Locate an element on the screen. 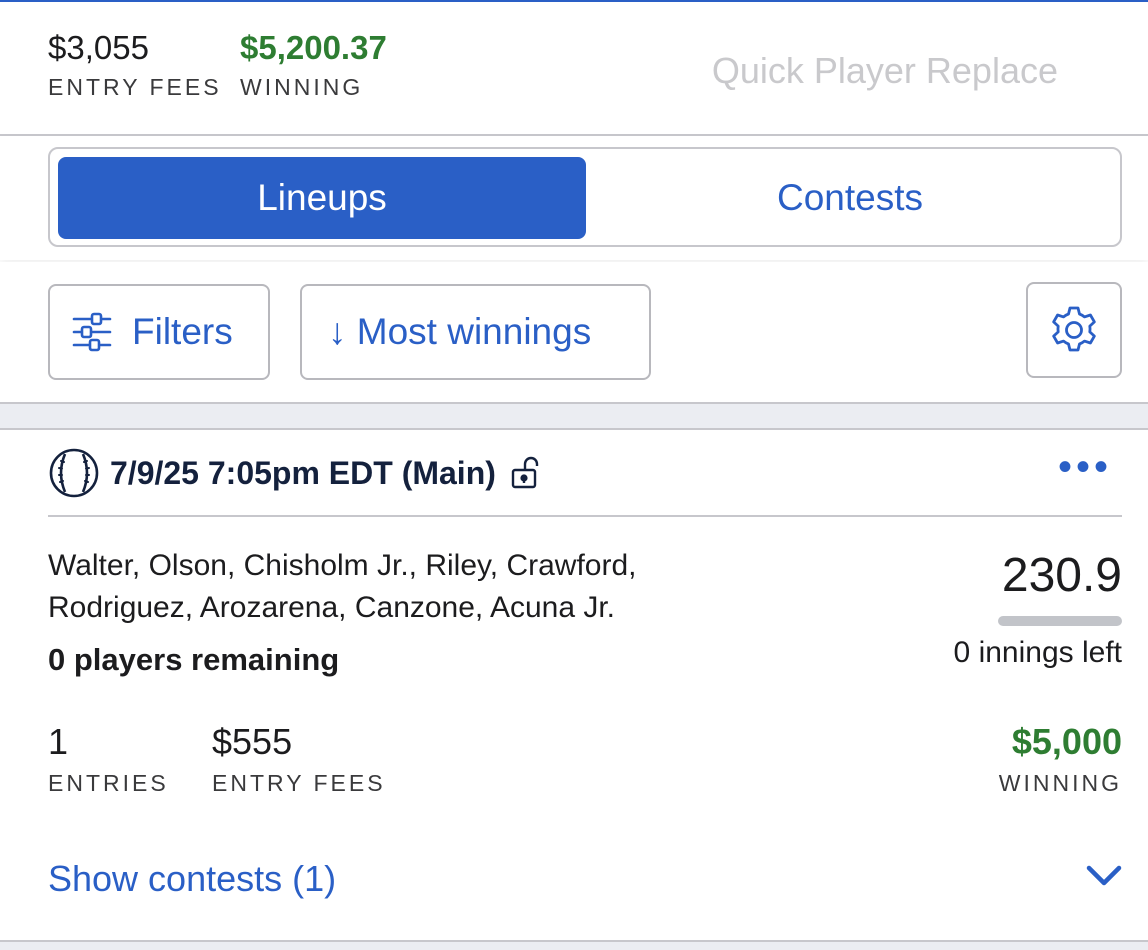 The image size is (1148, 950). innings-left: 0 innings left is located at coordinates (1037, 652).